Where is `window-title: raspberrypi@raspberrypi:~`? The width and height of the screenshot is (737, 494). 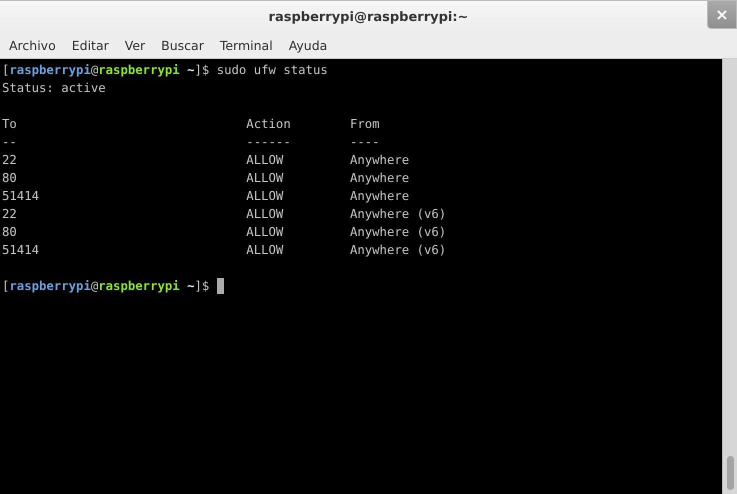
window-title: raspberrypi@raspberrypi:~ is located at coordinates (368, 17).